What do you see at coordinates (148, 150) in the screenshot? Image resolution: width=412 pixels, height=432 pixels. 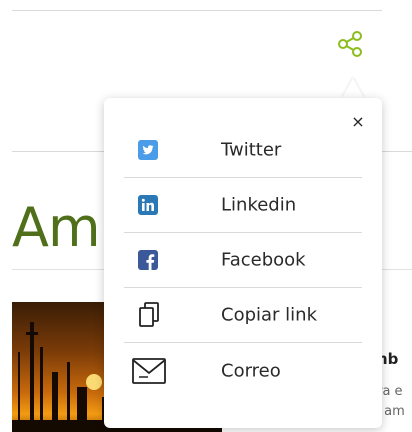 I see `twitter-icon` at bounding box center [148, 150].